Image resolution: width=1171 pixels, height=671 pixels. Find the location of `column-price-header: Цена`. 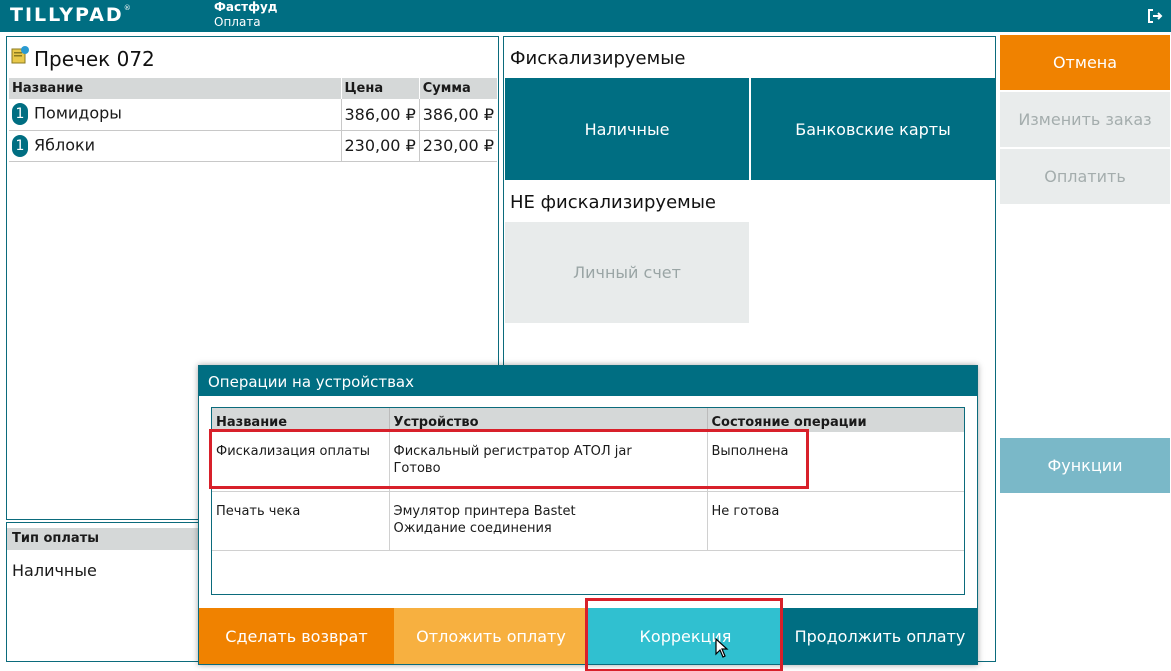

column-price-header: Цена is located at coordinates (380, 88).